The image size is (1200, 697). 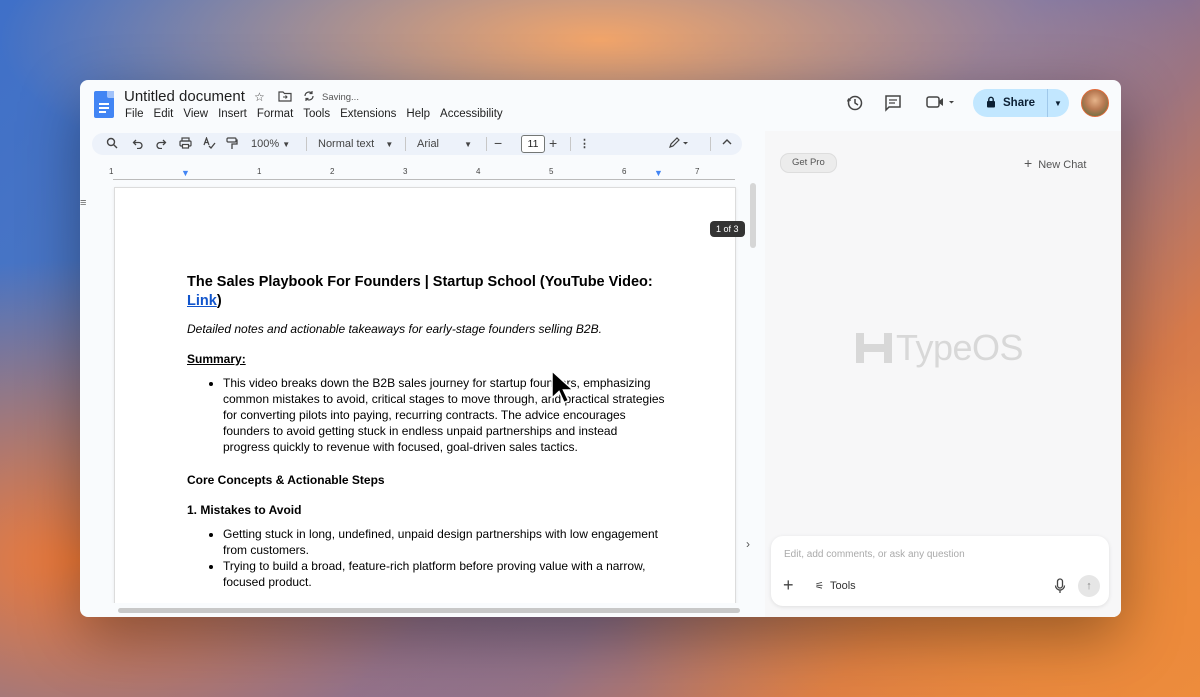 I want to click on menu-tools: Tools, so click(x=316, y=114).